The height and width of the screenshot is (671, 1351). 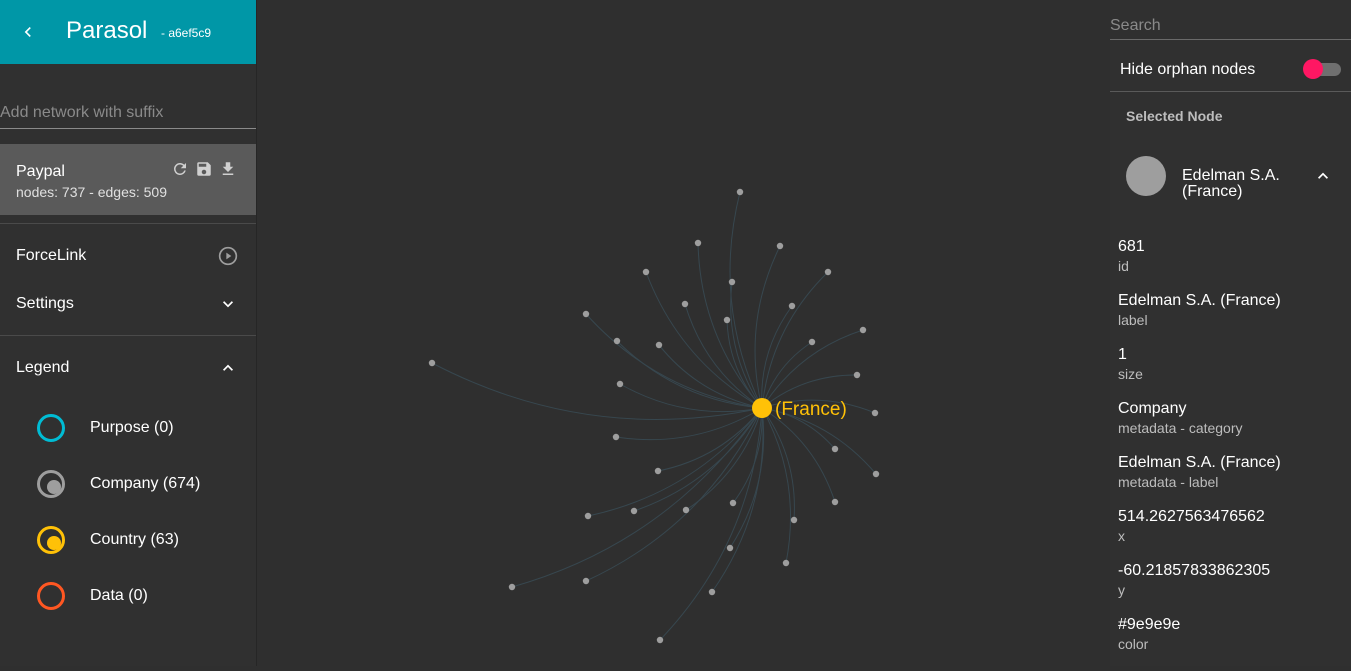 What do you see at coordinates (45, 304) in the screenshot?
I see `settings-label: Settings` at bounding box center [45, 304].